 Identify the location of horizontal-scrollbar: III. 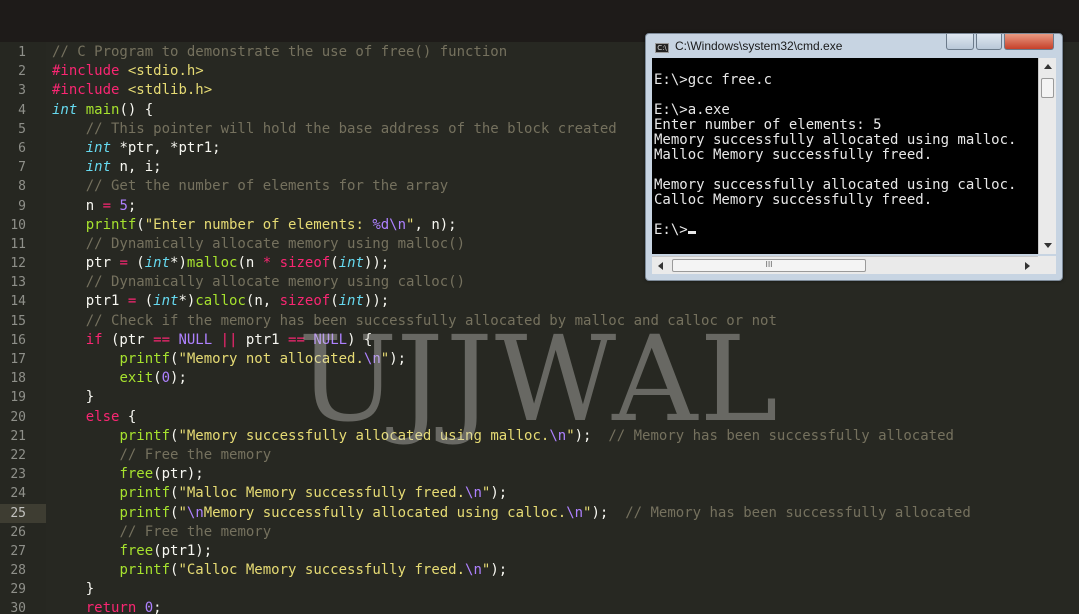
(845, 265).